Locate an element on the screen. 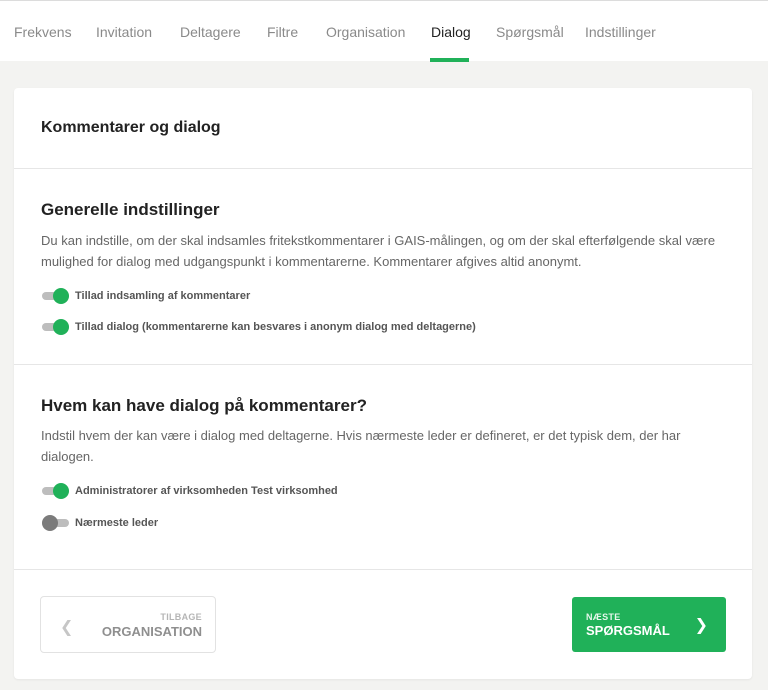 This screenshot has height=690, width=768. next-button-label: SPØRGSMÅL is located at coordinates (628, 630).